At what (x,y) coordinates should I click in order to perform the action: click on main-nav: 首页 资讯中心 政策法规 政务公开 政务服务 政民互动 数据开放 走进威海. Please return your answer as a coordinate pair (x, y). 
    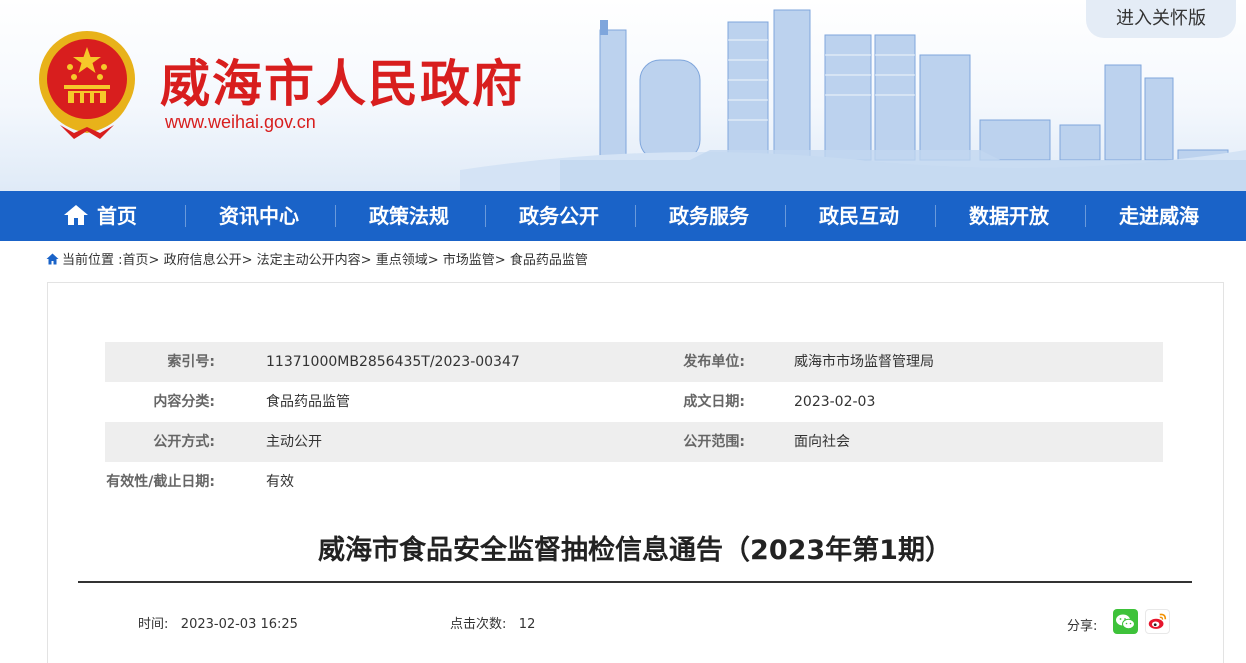
    Looking at the image, I should click on (623, 216).